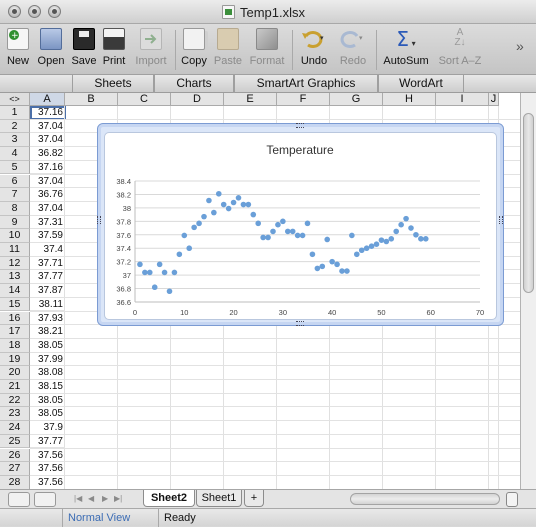 Image resolution: width=536 pixels, height=527 pixels. Describe the element at coordinates (47, 99) in the screenshot. I see `column-header-a: A` at that location.